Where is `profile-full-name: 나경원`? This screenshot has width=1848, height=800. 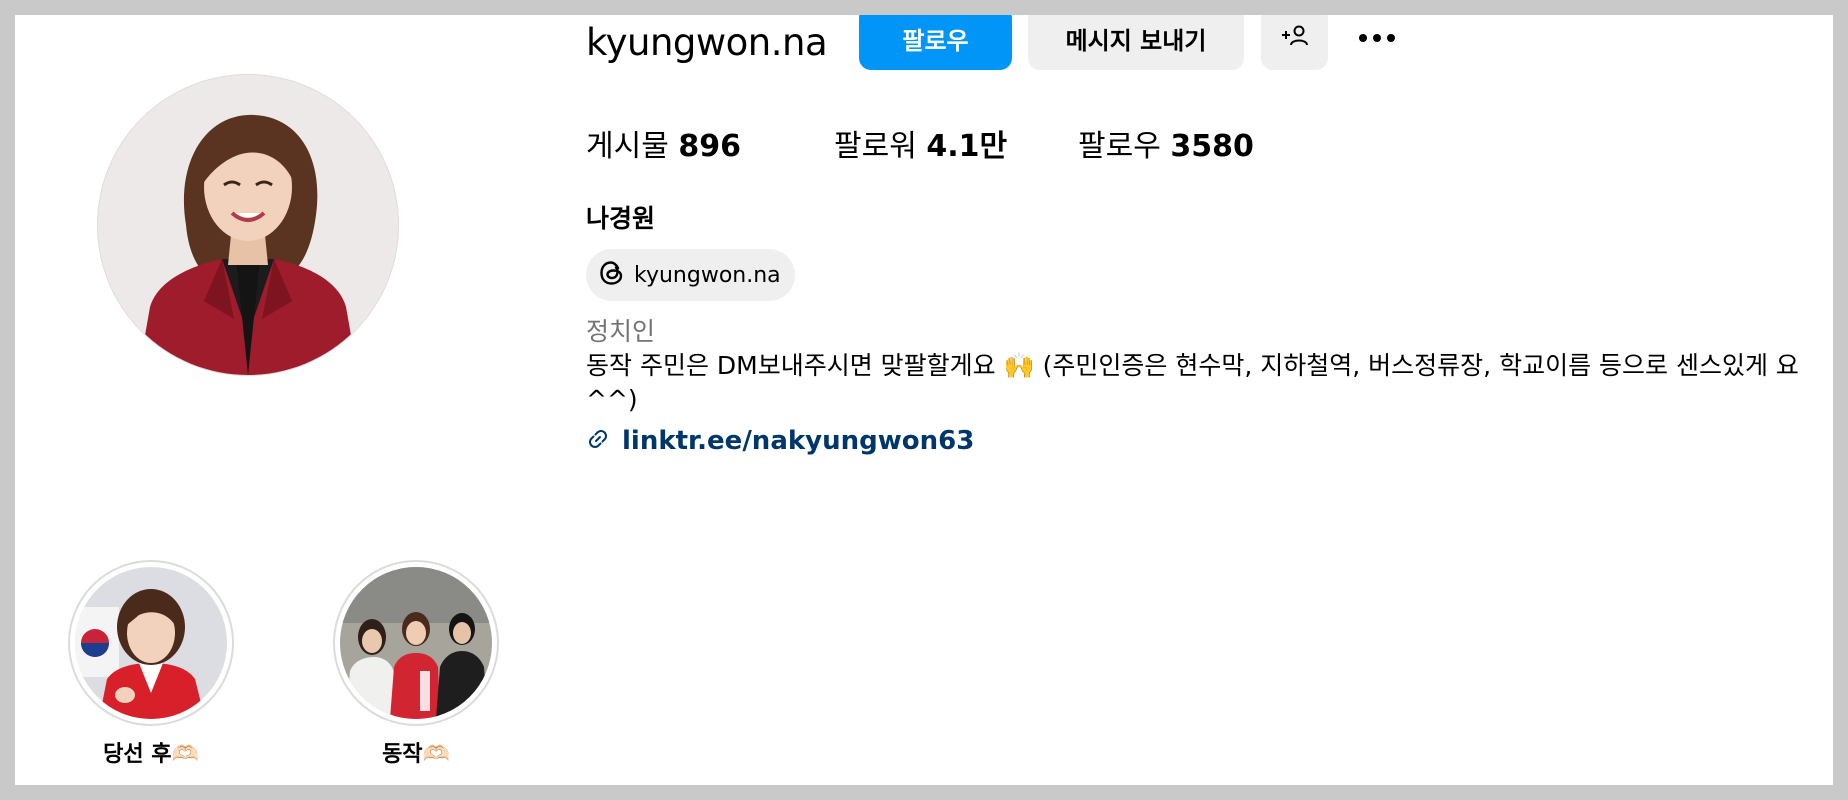 profile-full-name: 나경원 is located at coordinates (621, 218).